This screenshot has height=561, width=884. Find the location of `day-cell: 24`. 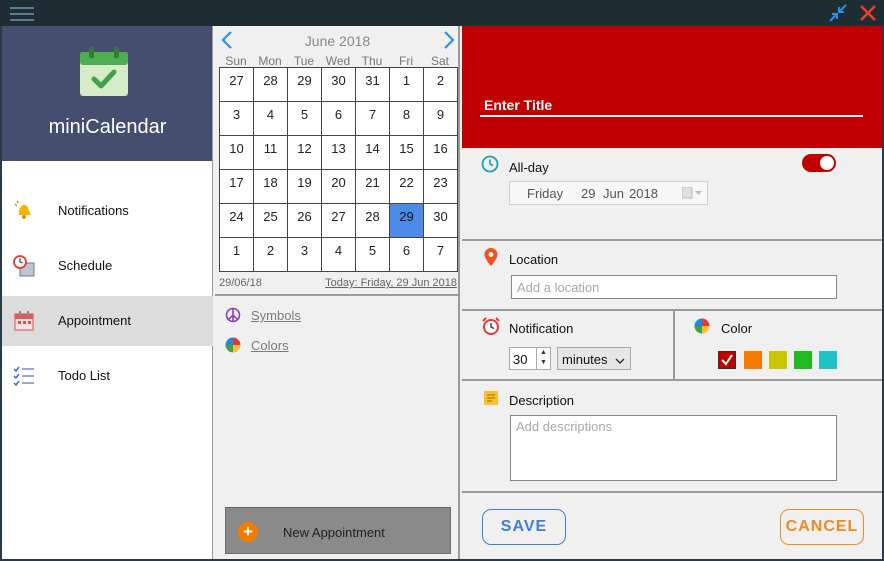

day-cell: 24 is located at coordinates (237, 221).